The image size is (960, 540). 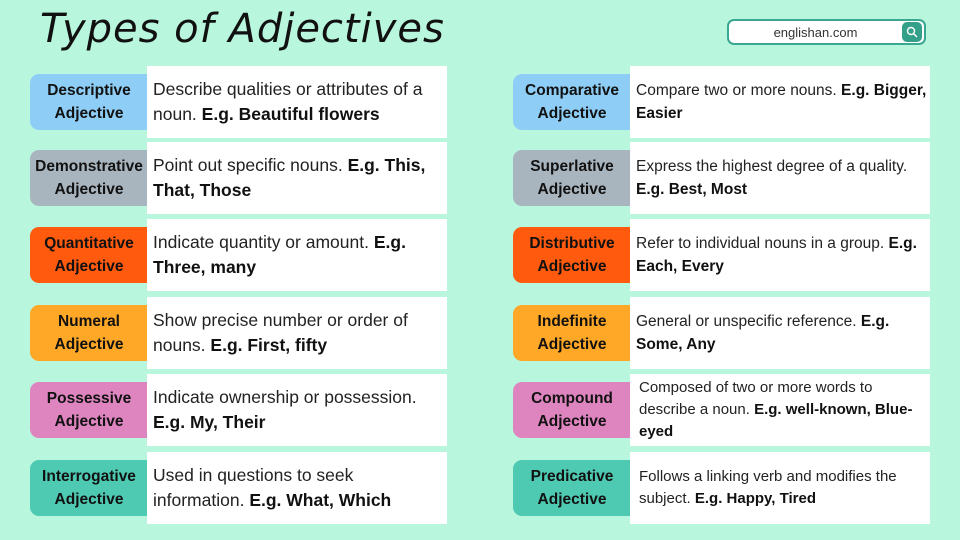 I want to click on search-bar: englishan.com, so click(x=826, y=32).